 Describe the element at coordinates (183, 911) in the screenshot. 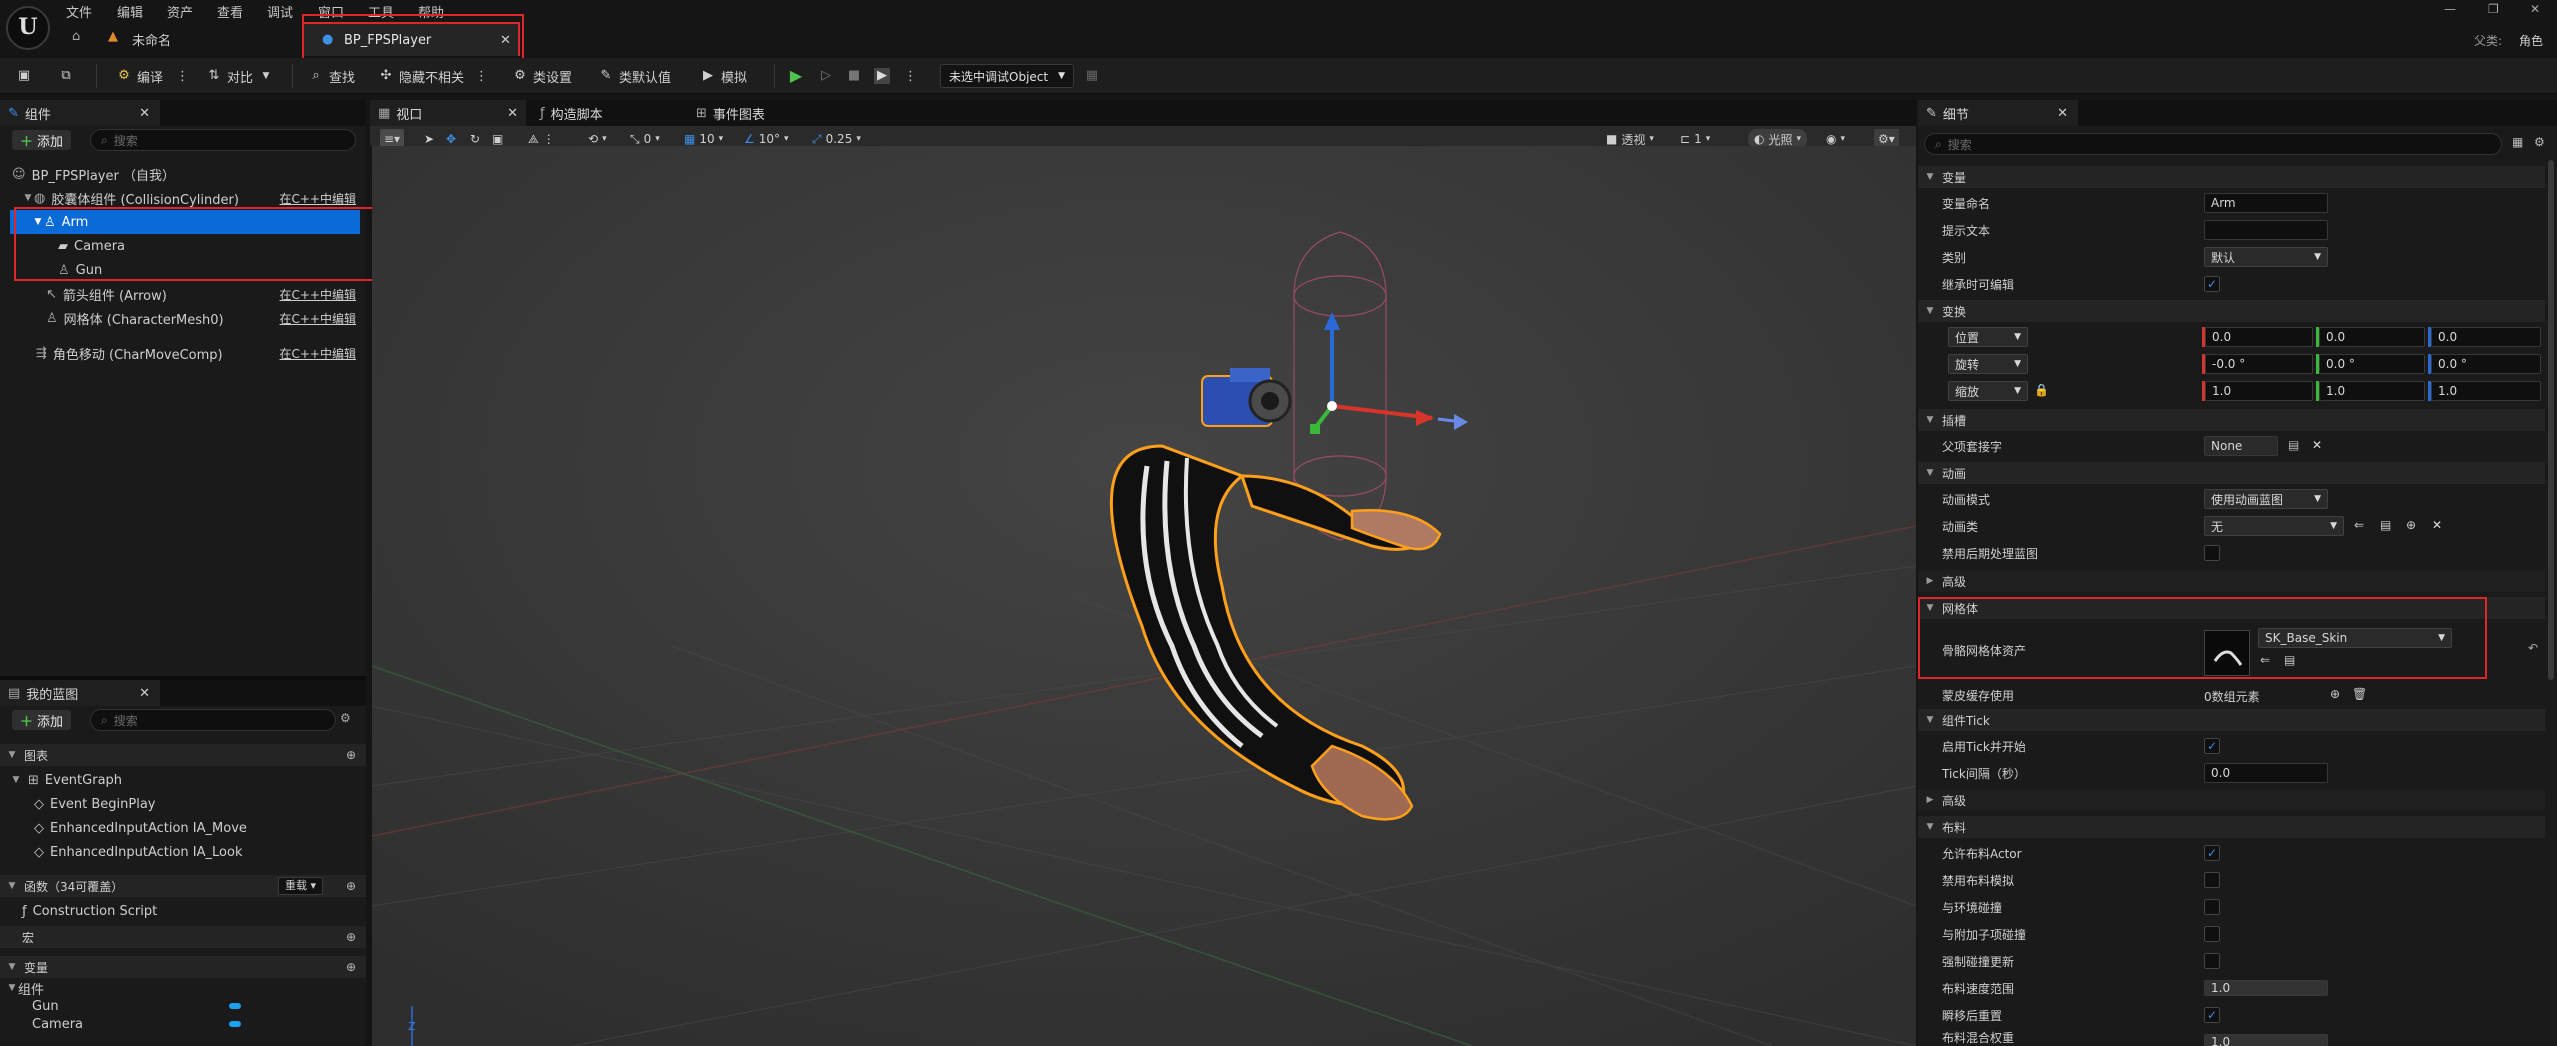

I see `function-item: ƒ Construction Script` at that location.